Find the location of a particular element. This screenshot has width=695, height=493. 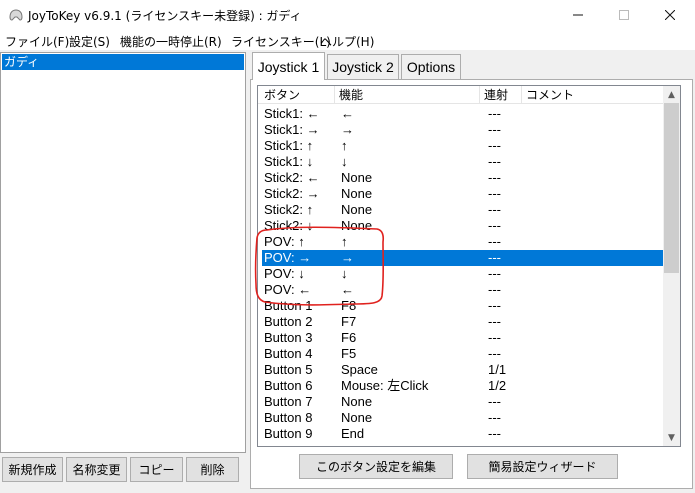

setup-wizard-button: 簡易設定ウィザード is located at coordinates (542, 466).